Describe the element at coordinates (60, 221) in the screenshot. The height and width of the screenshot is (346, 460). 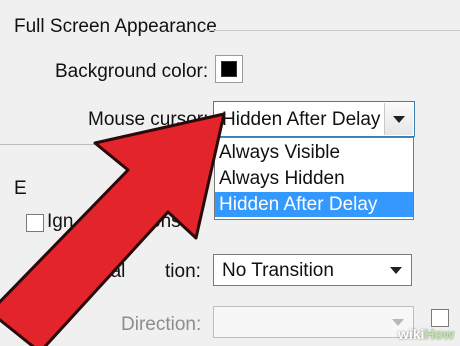
I see `ignore-label-start: Ign` at that location.